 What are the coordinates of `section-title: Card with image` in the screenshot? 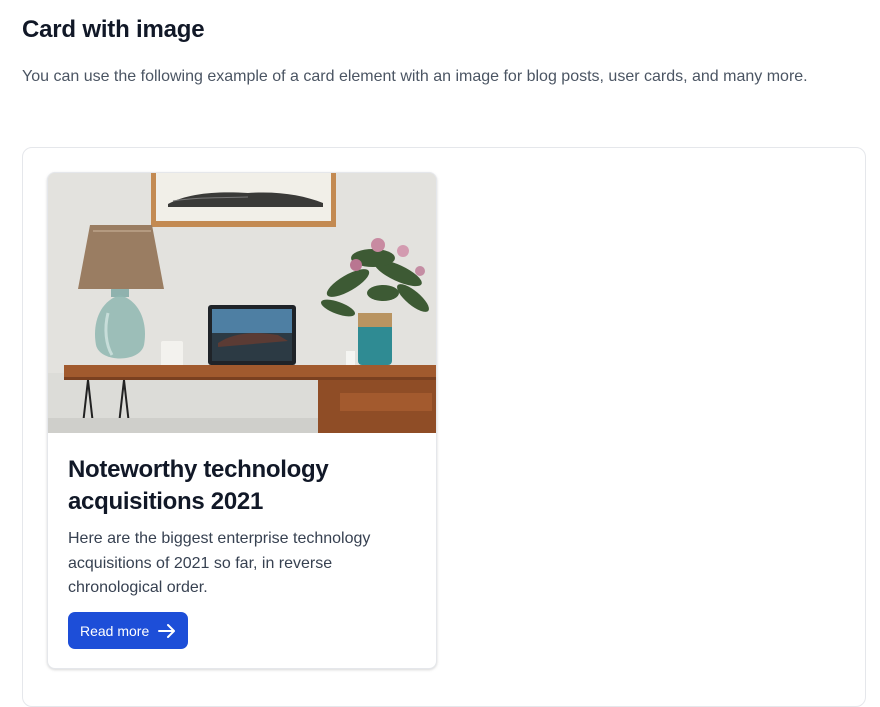 It's located at (113, 29).